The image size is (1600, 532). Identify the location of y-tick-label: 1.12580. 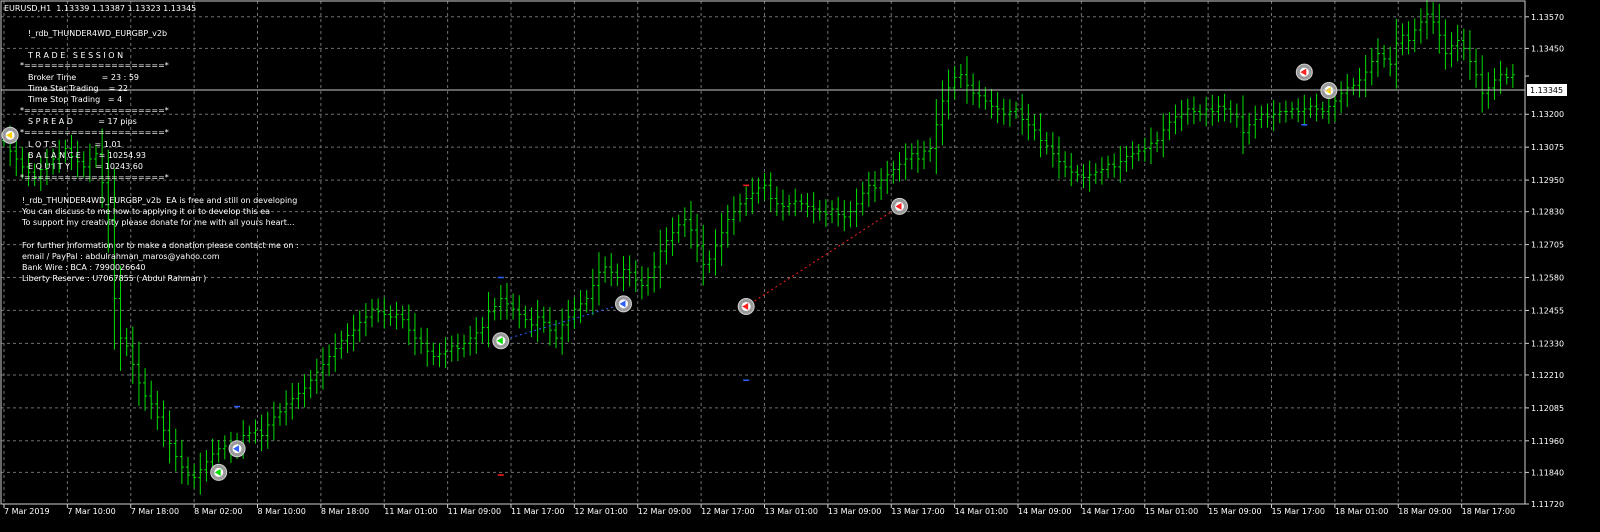
(1547, 278).